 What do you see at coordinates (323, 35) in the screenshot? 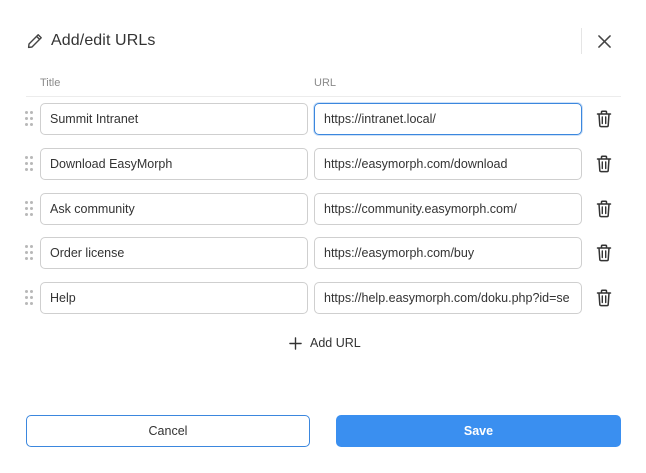
I see `dialog-header: Add/edit URLs` at bounding box center [323, 35].